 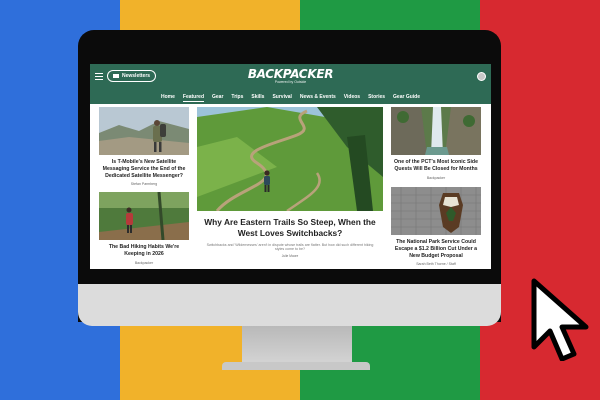 What do you see at coordinates (217, 98) in the screenshot?
I see `nav-item-gear: Gear` at bounding box center [217, 98].